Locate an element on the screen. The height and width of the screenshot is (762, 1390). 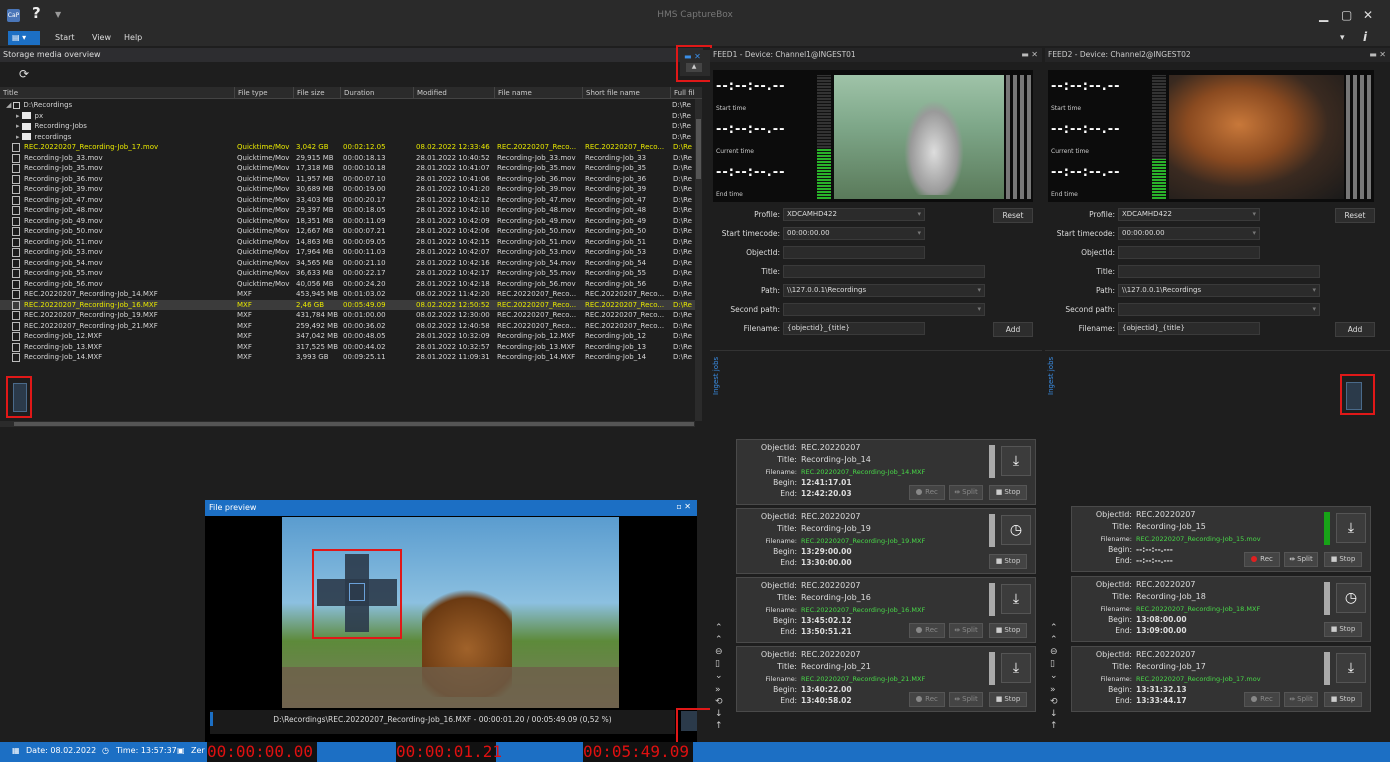
file-menu-button: ▤ ▾ is located at coordinates (24, 38).